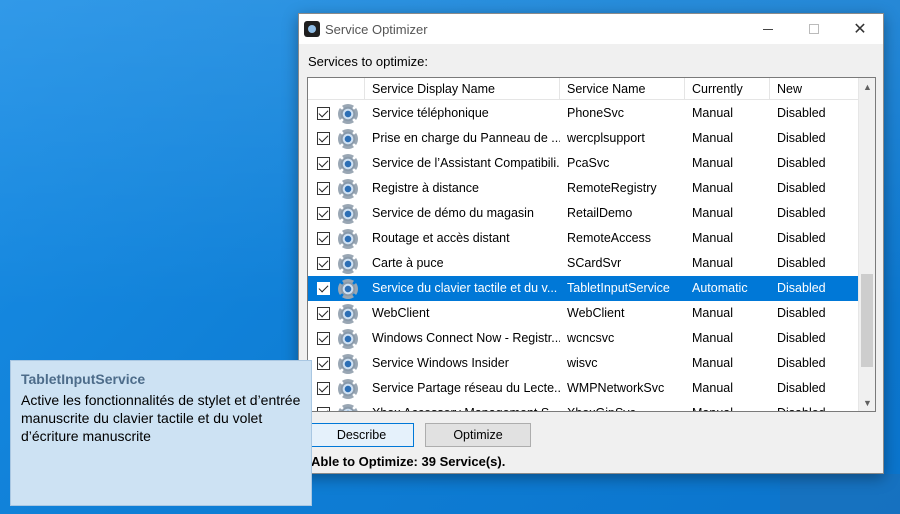 Image resolution: width=900 pixels, height=514 pixels. What do you see at coordinates (596, 313) in the screenshot?
I see `cell-service-name: WebClient` at bounding box center [596, 313].